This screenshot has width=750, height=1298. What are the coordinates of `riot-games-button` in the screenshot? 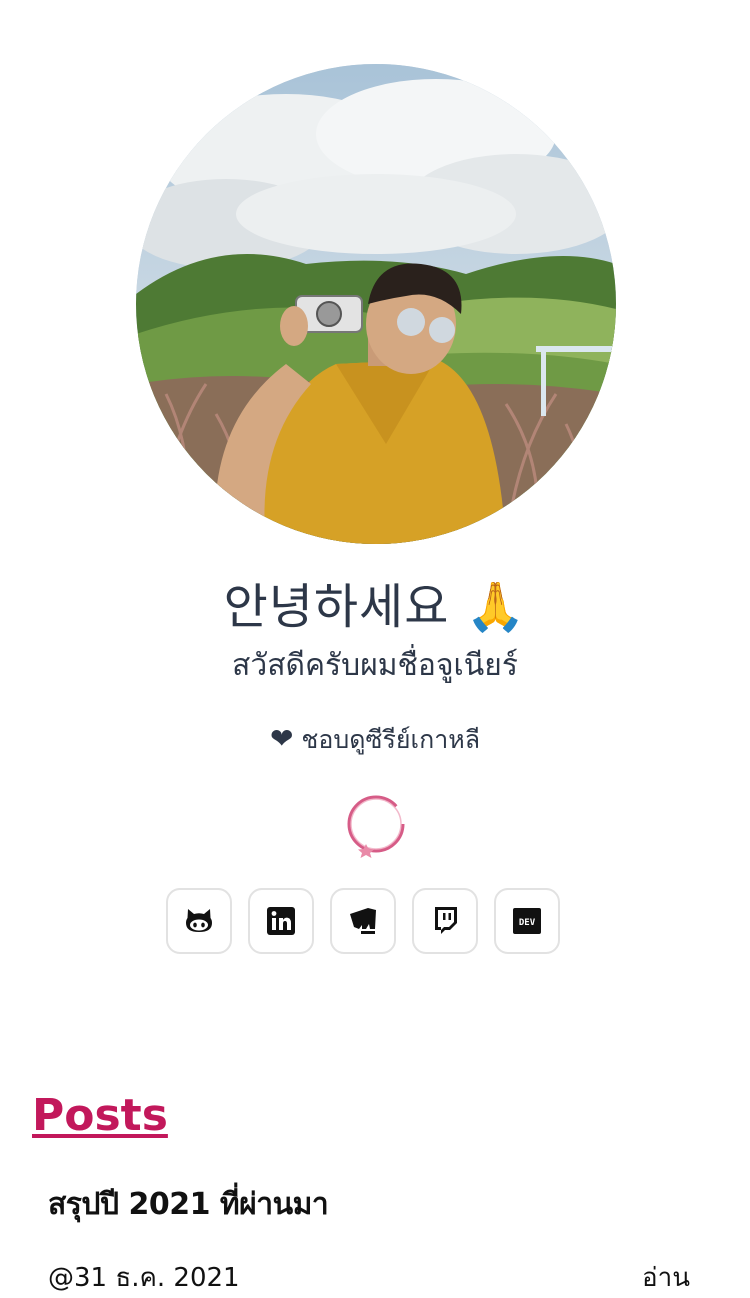 It's located at (363, 921).